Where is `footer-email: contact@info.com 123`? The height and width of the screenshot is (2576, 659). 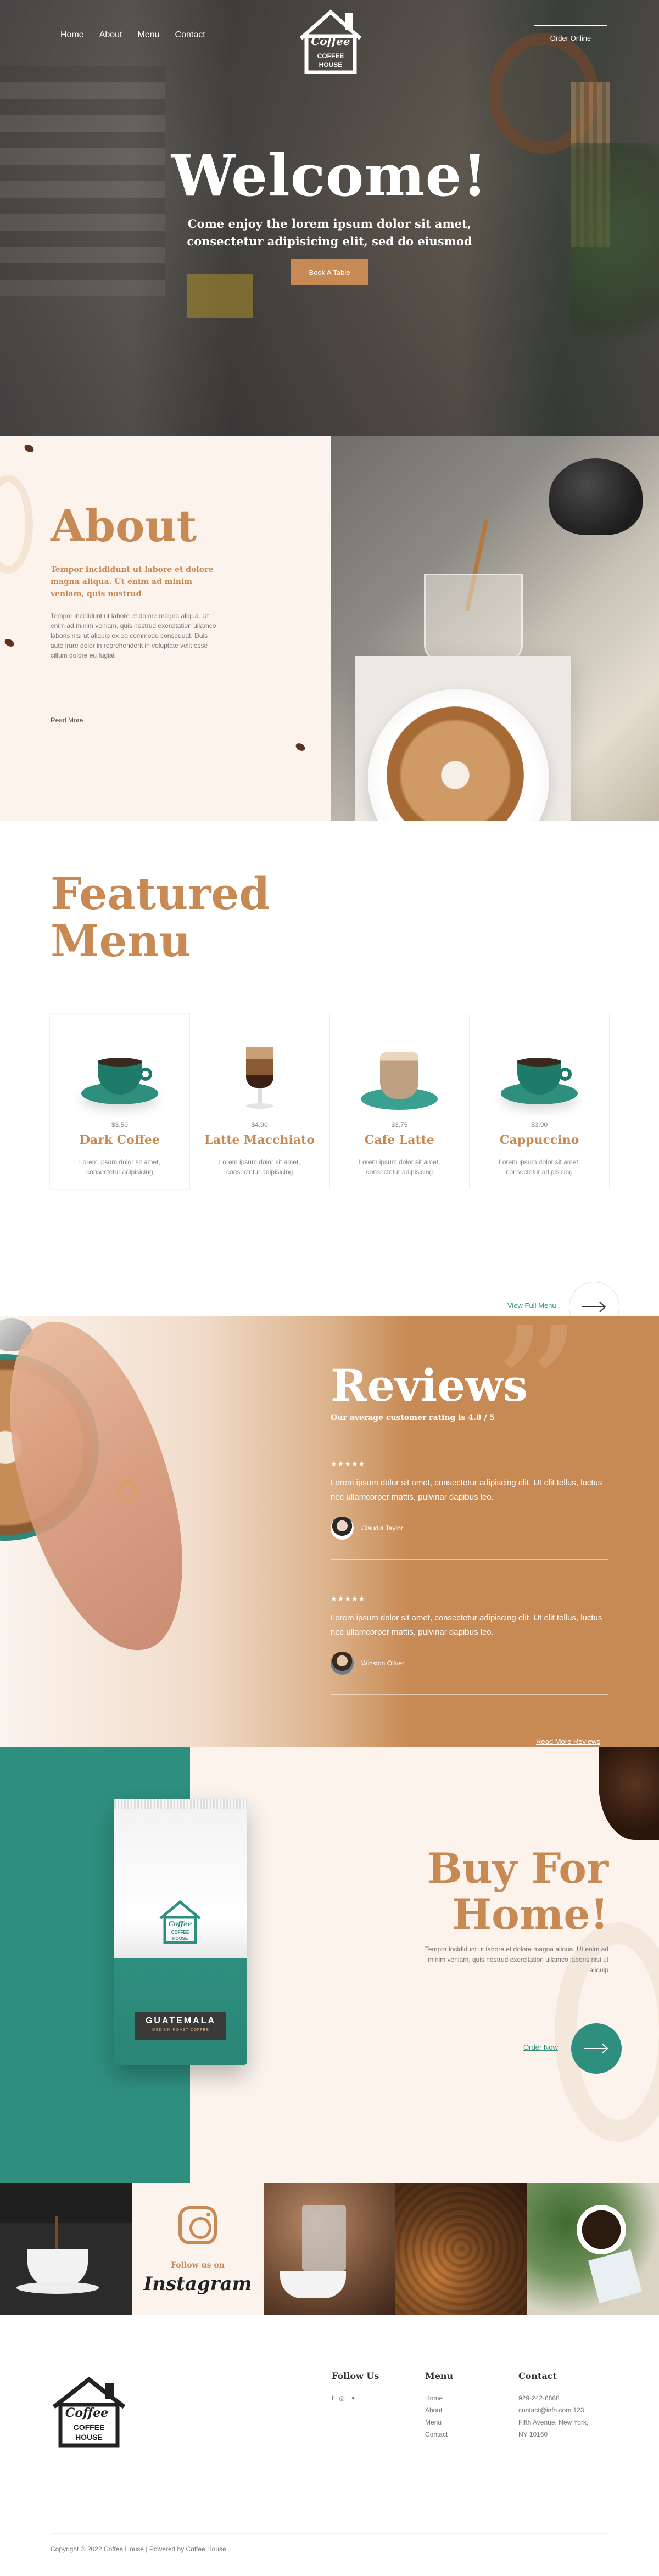 footer-email: contact@info.com 123 is located at coordinates (553, 2410).